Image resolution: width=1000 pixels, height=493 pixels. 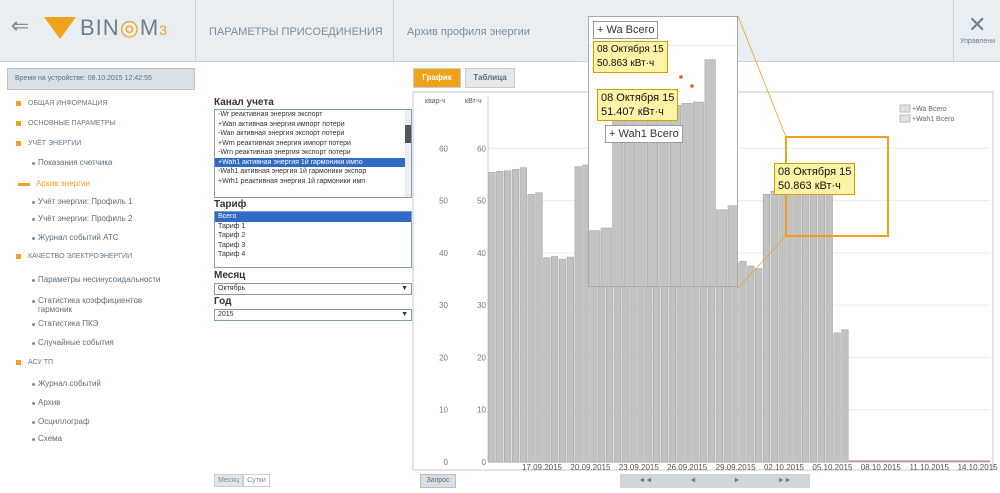 I want to click on sidebar-item: Схема, so click(x=50, y=438).